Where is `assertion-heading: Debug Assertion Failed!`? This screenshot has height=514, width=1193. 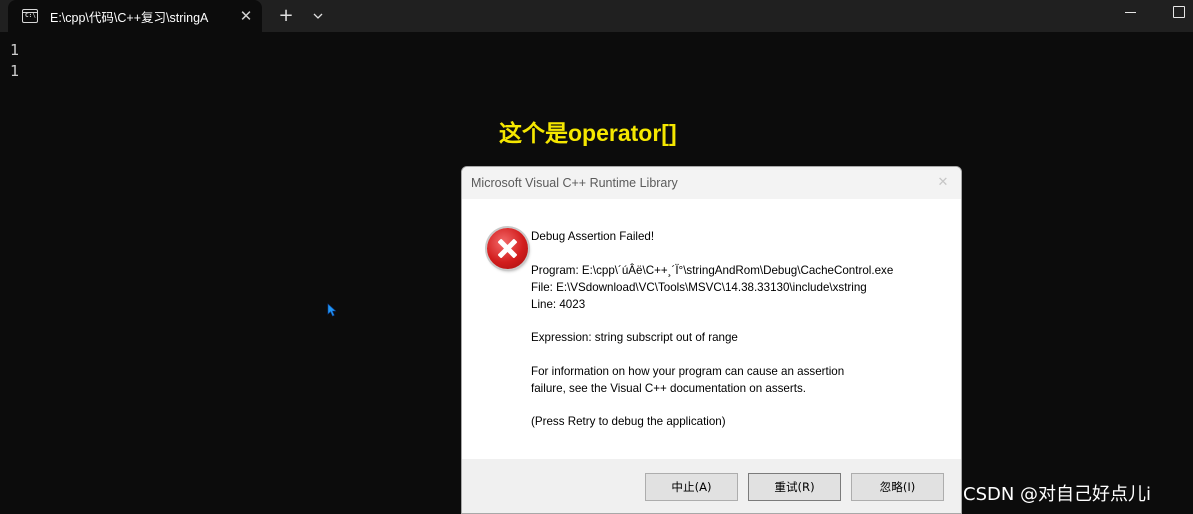 assertion-heading: Debug Assertion Failed! is located at coordinates (593, 236).